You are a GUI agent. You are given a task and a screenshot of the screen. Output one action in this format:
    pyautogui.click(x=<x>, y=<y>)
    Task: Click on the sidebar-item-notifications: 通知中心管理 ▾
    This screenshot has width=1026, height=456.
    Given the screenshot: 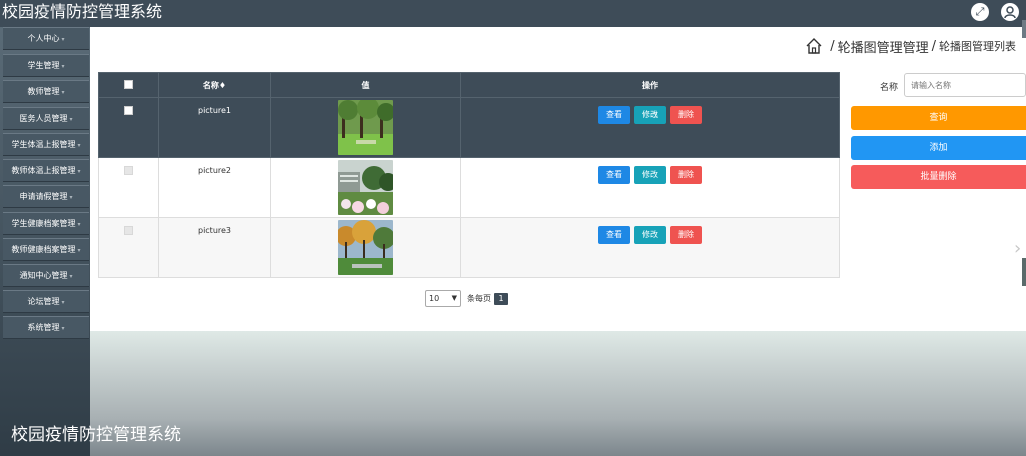 What is the action you would take?
    pyautogui.click(x=46, y=275)
    